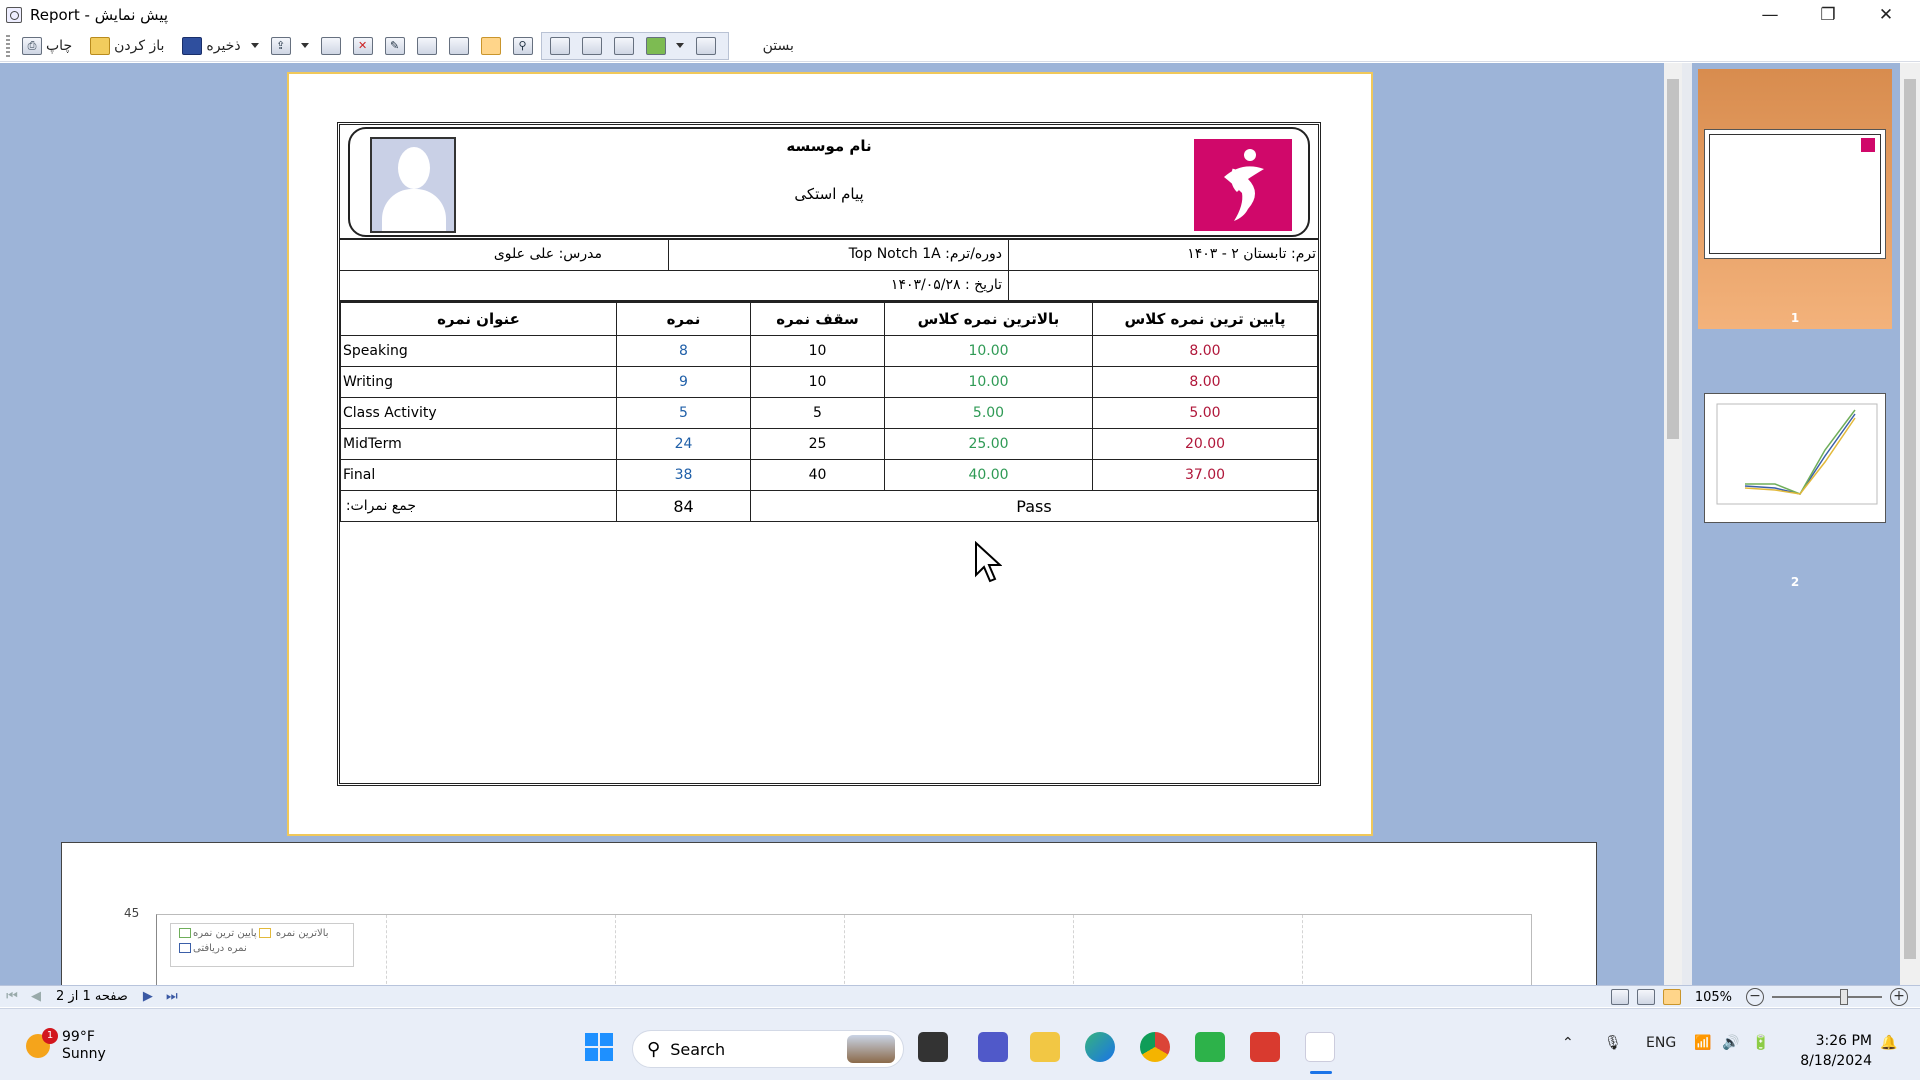 This screenshot has height=1080, width=1920. I want to click on new-page-button, so click(331, 46).